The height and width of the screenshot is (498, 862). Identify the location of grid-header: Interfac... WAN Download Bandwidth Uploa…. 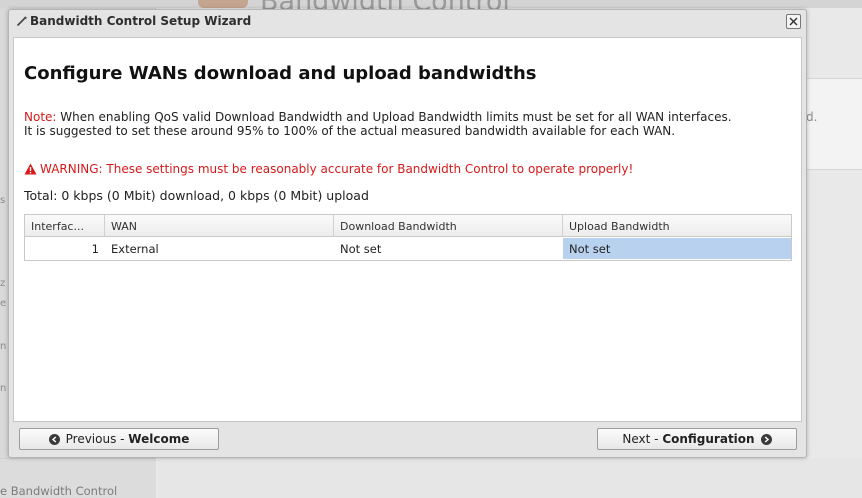
(408, 226).